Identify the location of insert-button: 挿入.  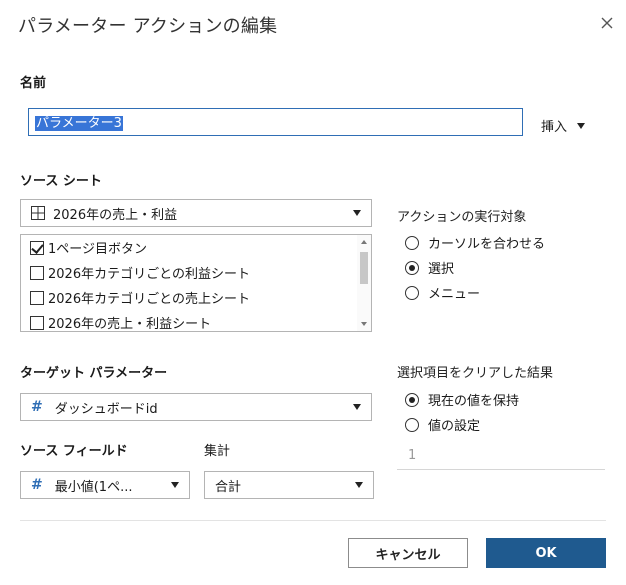
(563, 125).